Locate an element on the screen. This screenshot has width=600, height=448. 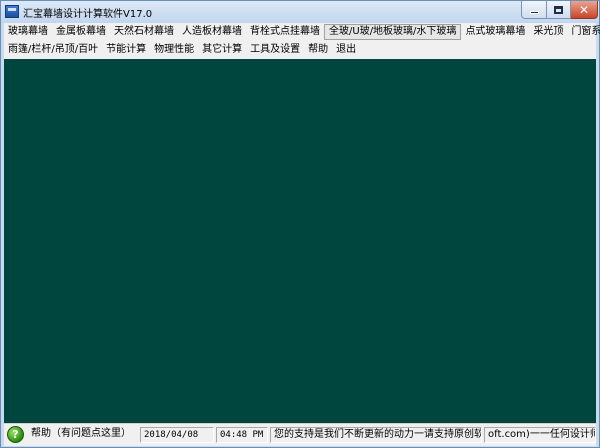
menu-point-glass-wall: 点式玻璃幕墙 is located at coordinates (495, 32).